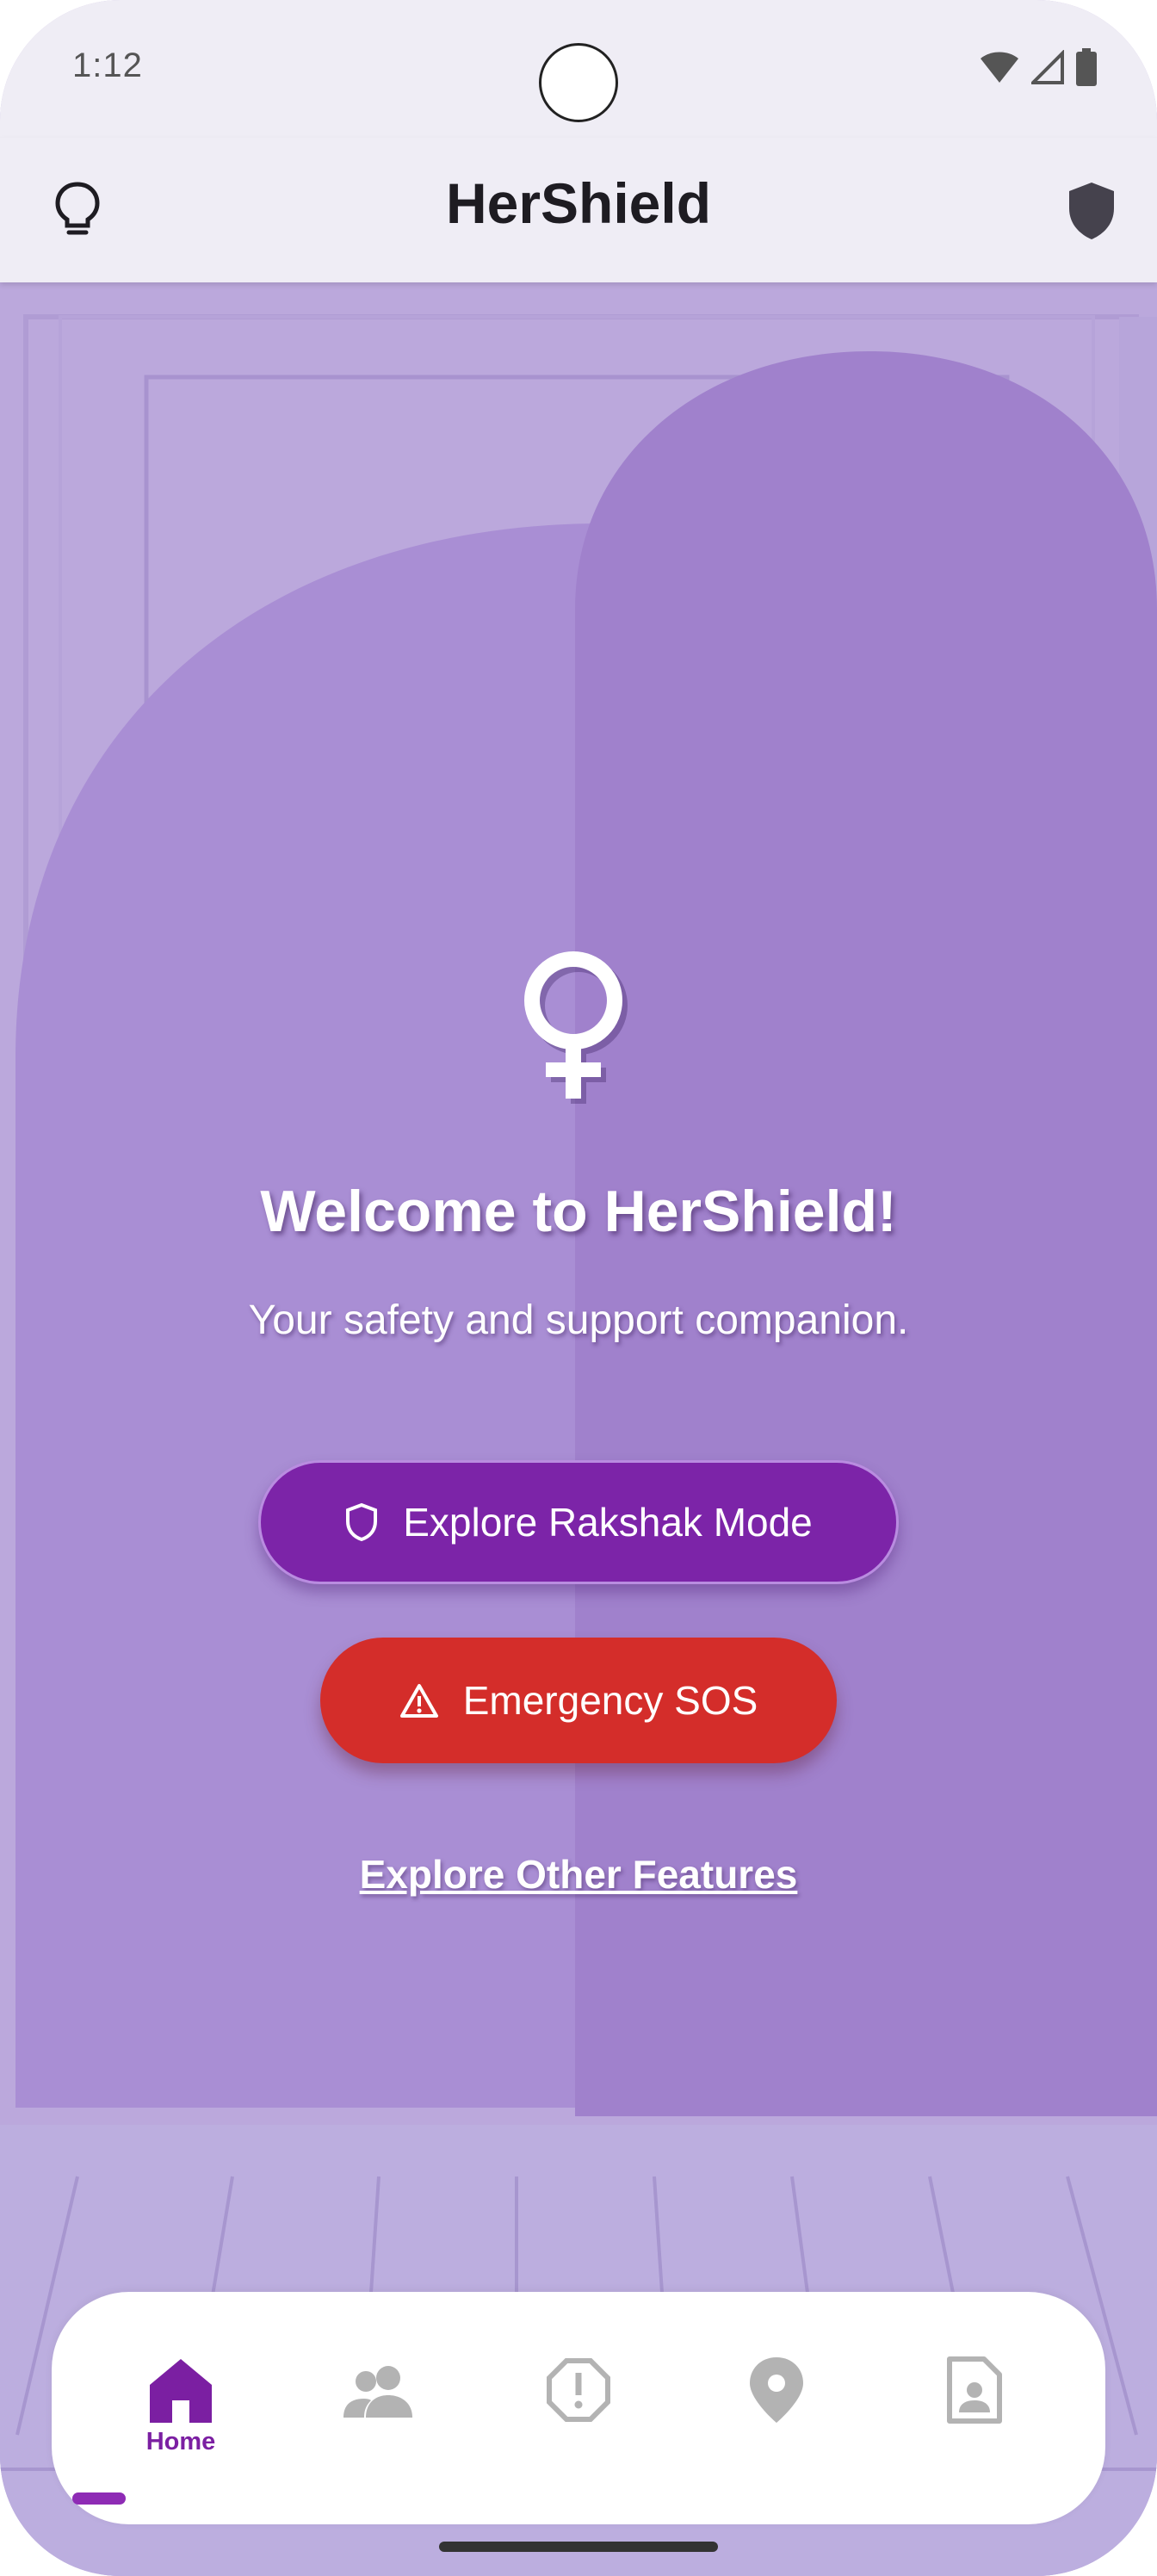 This screenshot has width=1157, height=2576. Describe the element at coordinates (181, 2391) in the screenshot. I see `home-icon` at that location.